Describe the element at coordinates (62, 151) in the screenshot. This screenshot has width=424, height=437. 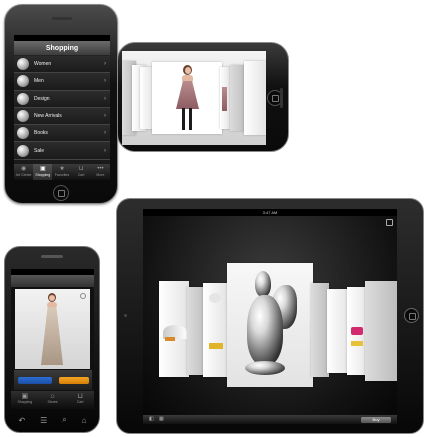
I see `category-row-sale: Sale ›` at that location.